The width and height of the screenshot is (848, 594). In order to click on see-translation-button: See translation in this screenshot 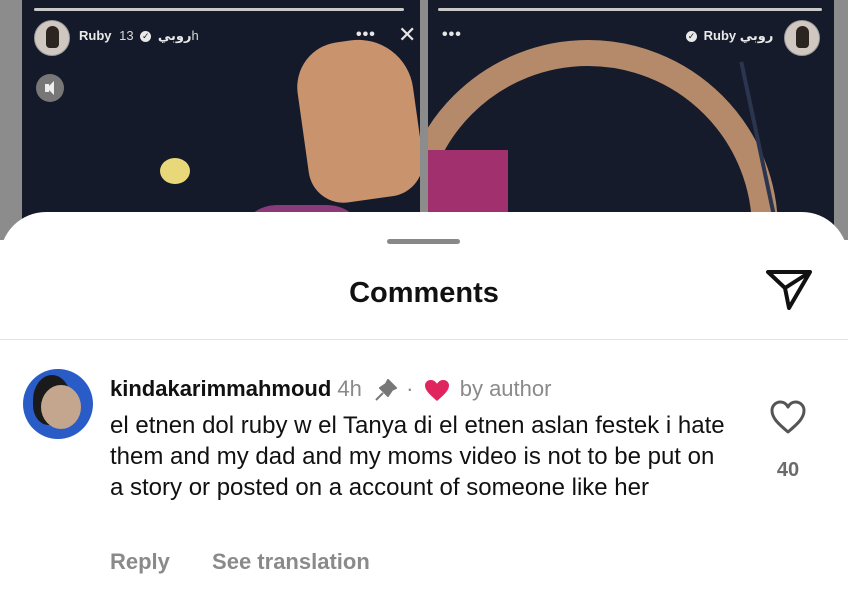, I will do `click(291, 561)`.